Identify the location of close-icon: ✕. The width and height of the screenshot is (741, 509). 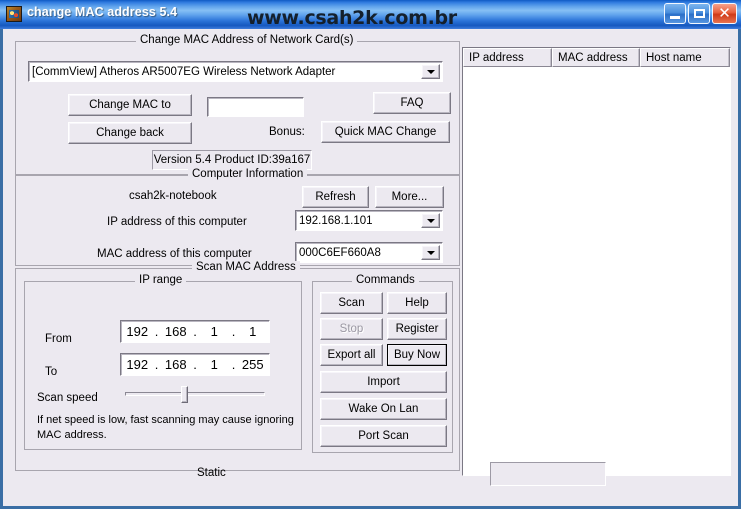
(724, 13).